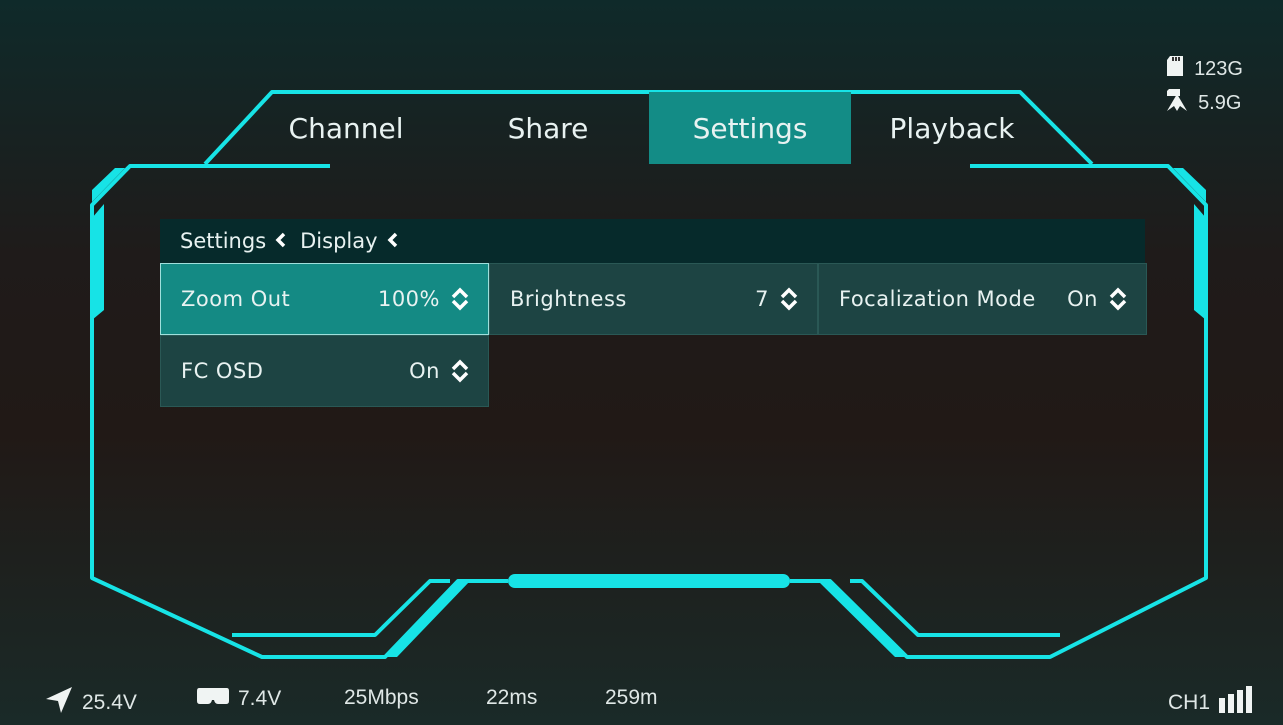  I want to click on setting-zoom-out: Zoom Out 100%, so click(324, 299).